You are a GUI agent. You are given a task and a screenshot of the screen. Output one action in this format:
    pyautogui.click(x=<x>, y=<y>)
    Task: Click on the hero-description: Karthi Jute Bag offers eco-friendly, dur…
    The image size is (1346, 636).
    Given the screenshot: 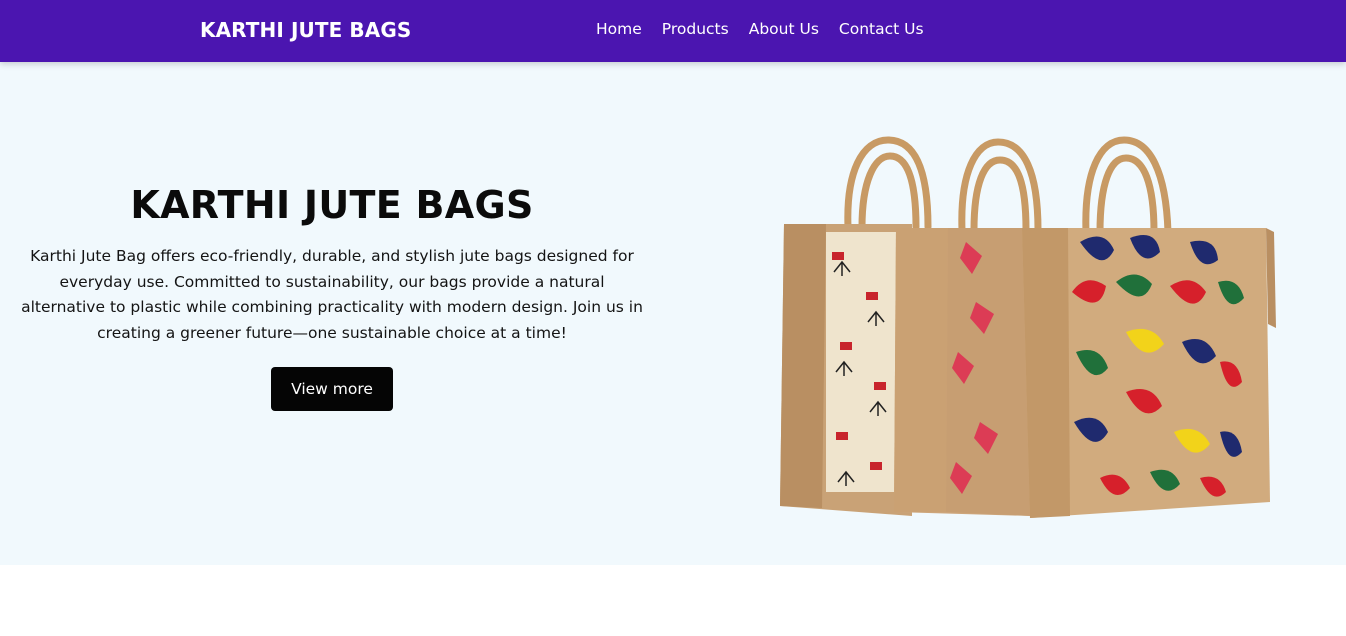 What is the action you would take?
    pyautogui.click(x=332, y=295)
    